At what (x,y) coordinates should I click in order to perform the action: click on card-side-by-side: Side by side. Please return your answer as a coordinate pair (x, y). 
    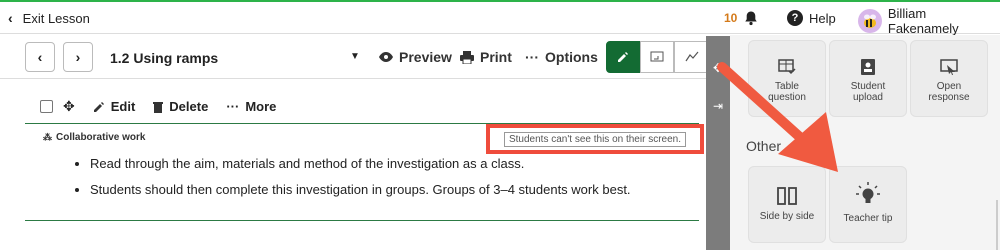
    Looking at the image, I should click on (787, 204).